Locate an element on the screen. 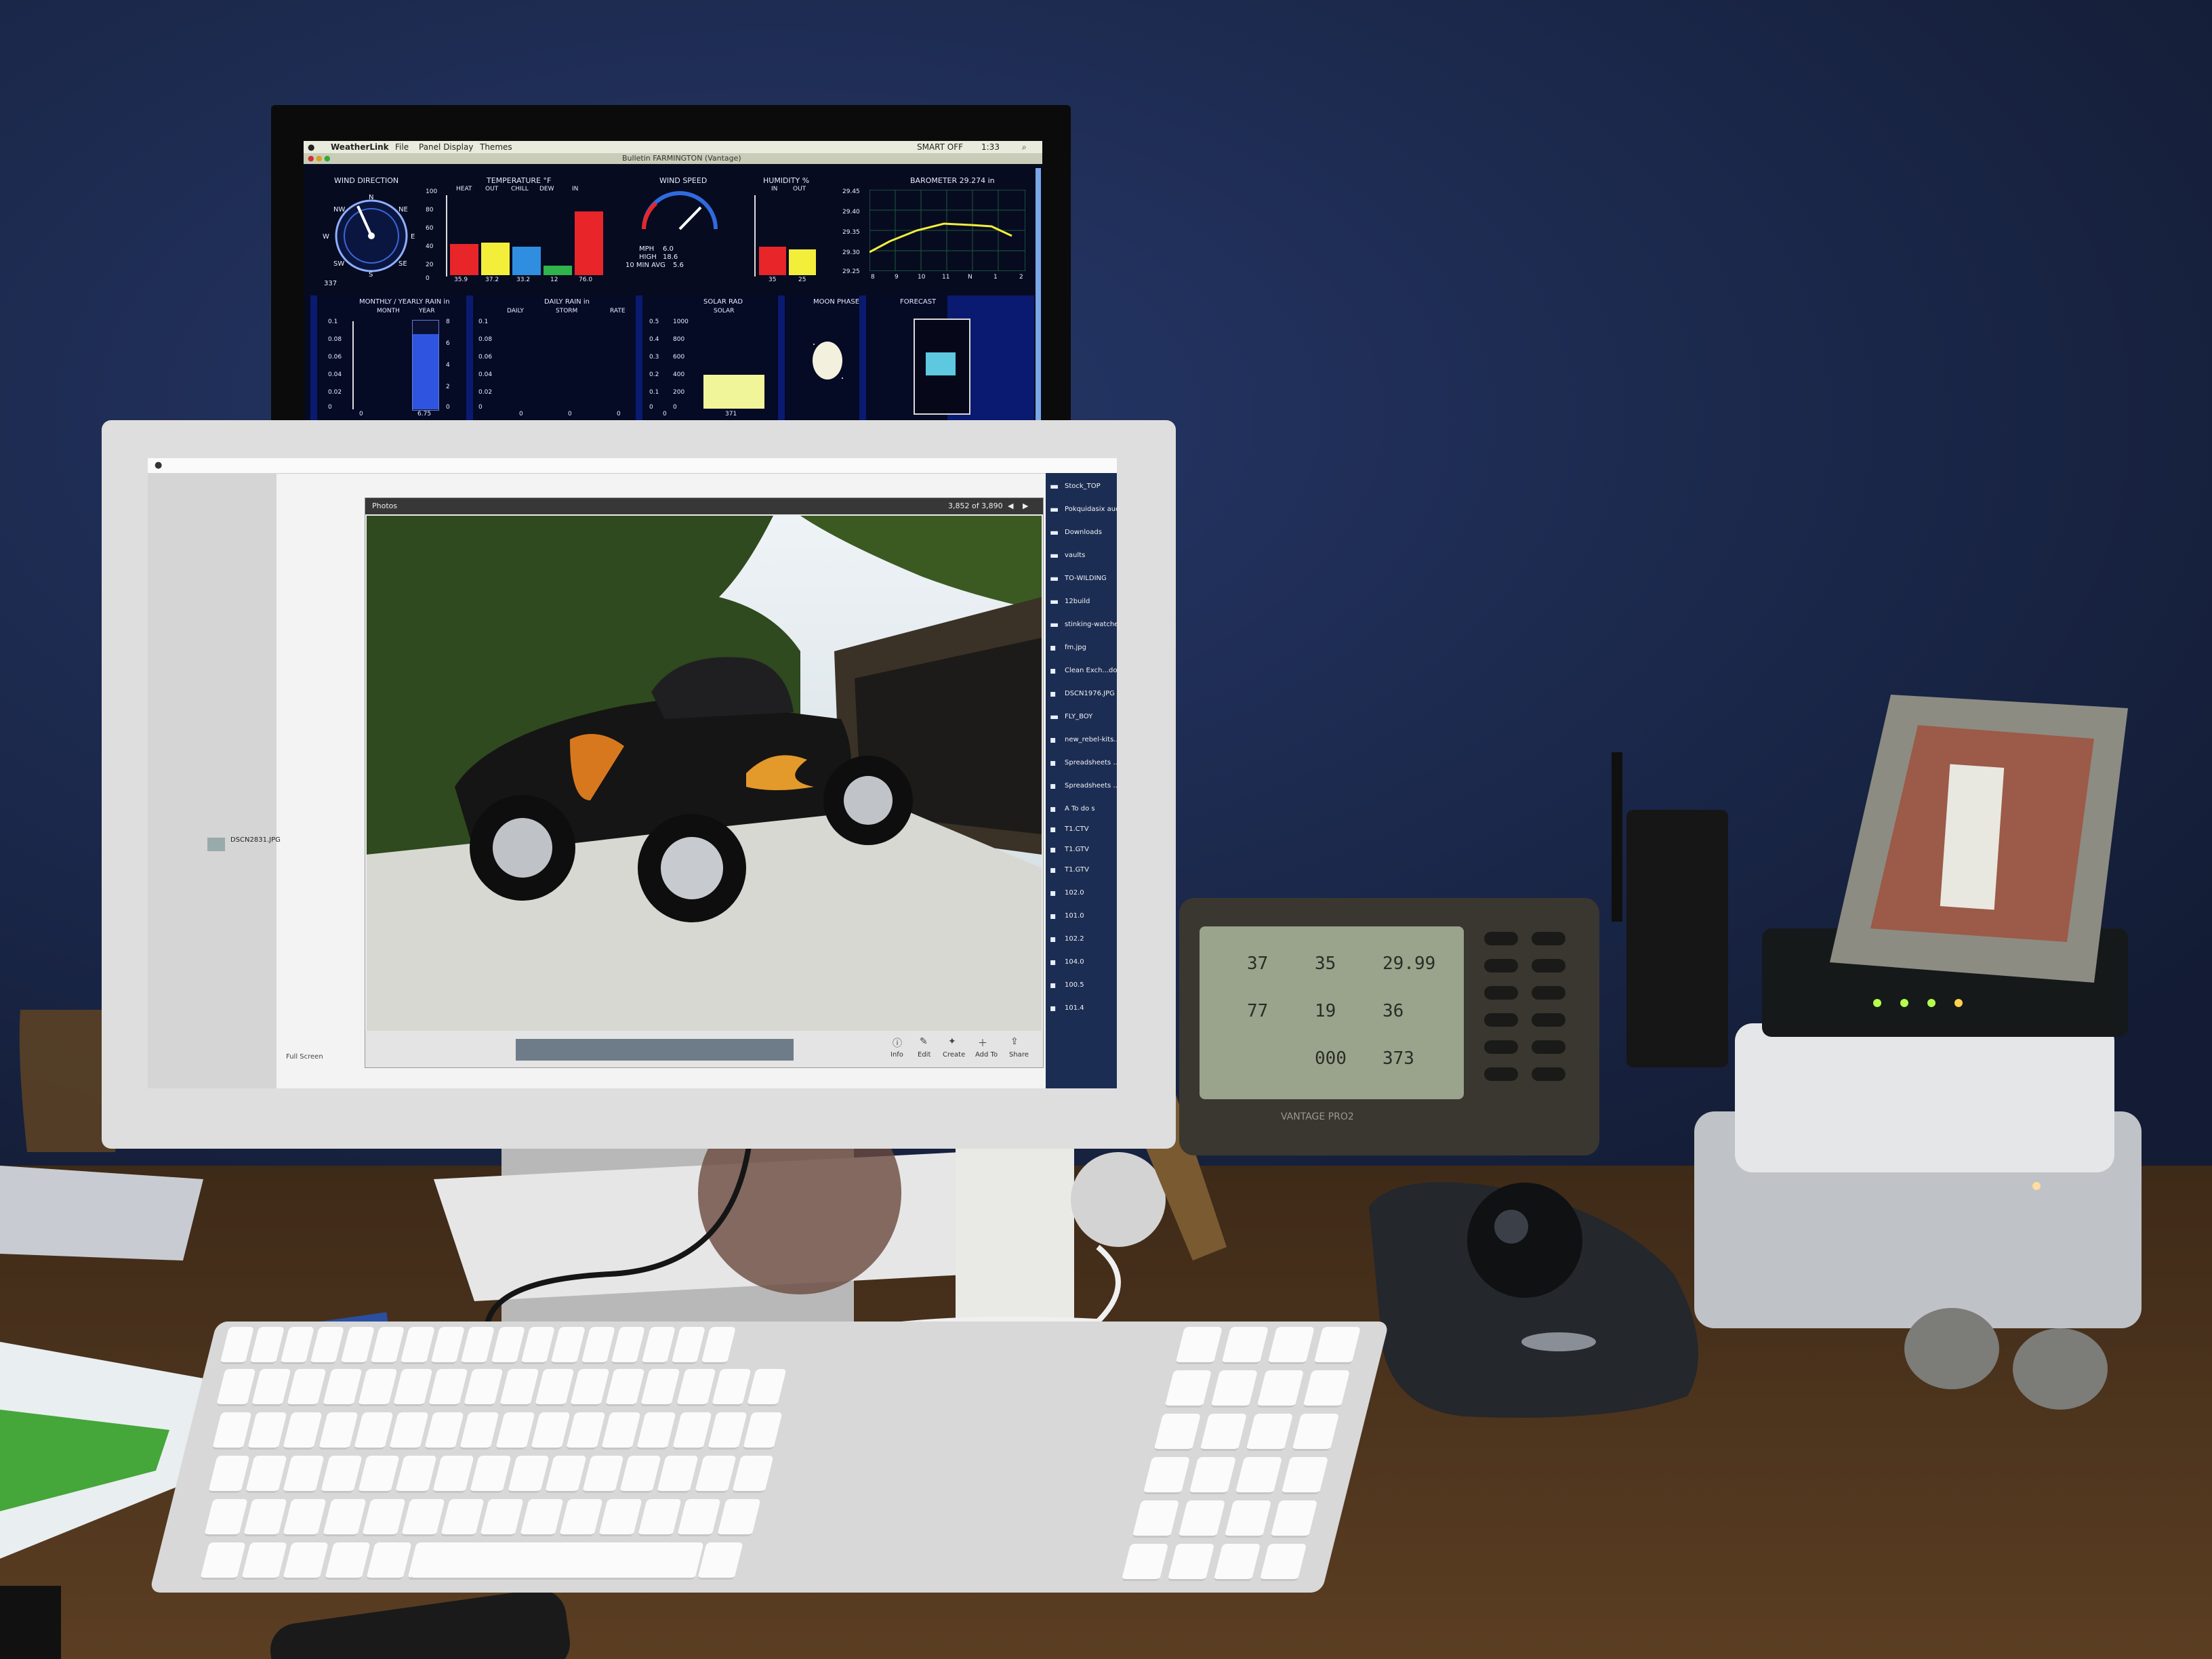 The image size is (2212, 1659). edit-button: Edit is located at coordinates (924, 1055).